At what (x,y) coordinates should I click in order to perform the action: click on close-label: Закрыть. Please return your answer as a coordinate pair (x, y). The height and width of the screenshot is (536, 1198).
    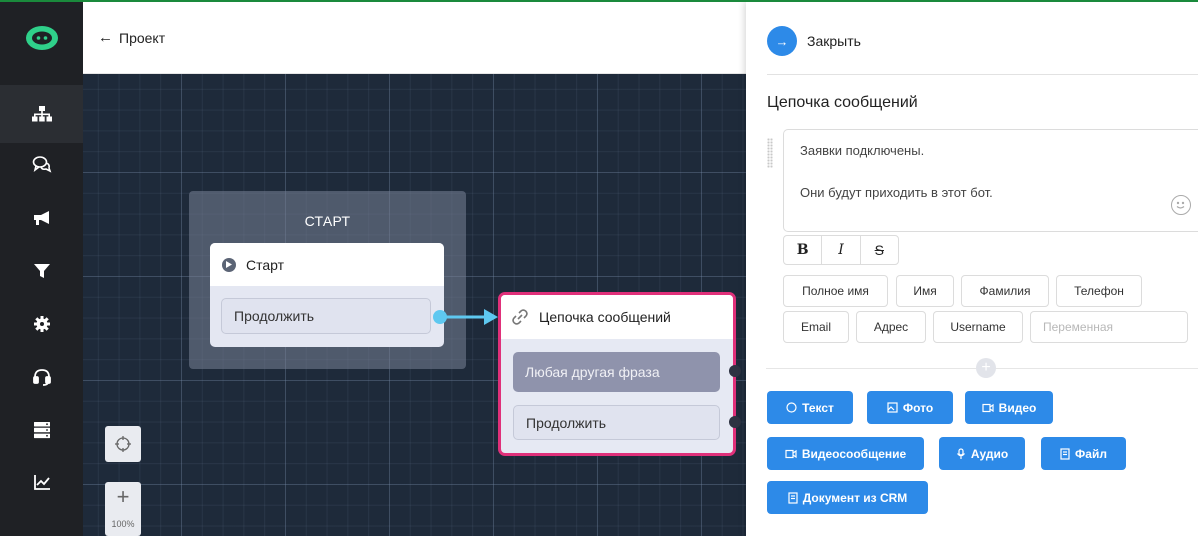
    Looking at the image, I should click on (834, 41).